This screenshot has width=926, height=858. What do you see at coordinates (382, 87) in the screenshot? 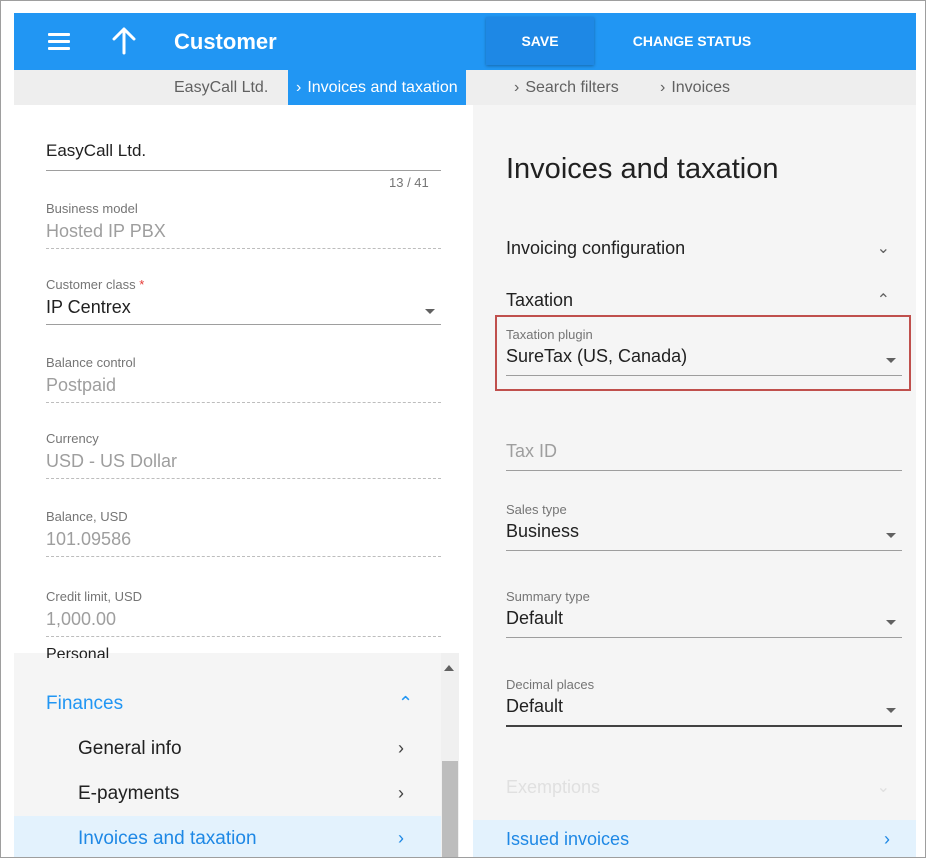
I see `breadcrumb-label: Invoices and taxation` at bounding box center [382, 87].